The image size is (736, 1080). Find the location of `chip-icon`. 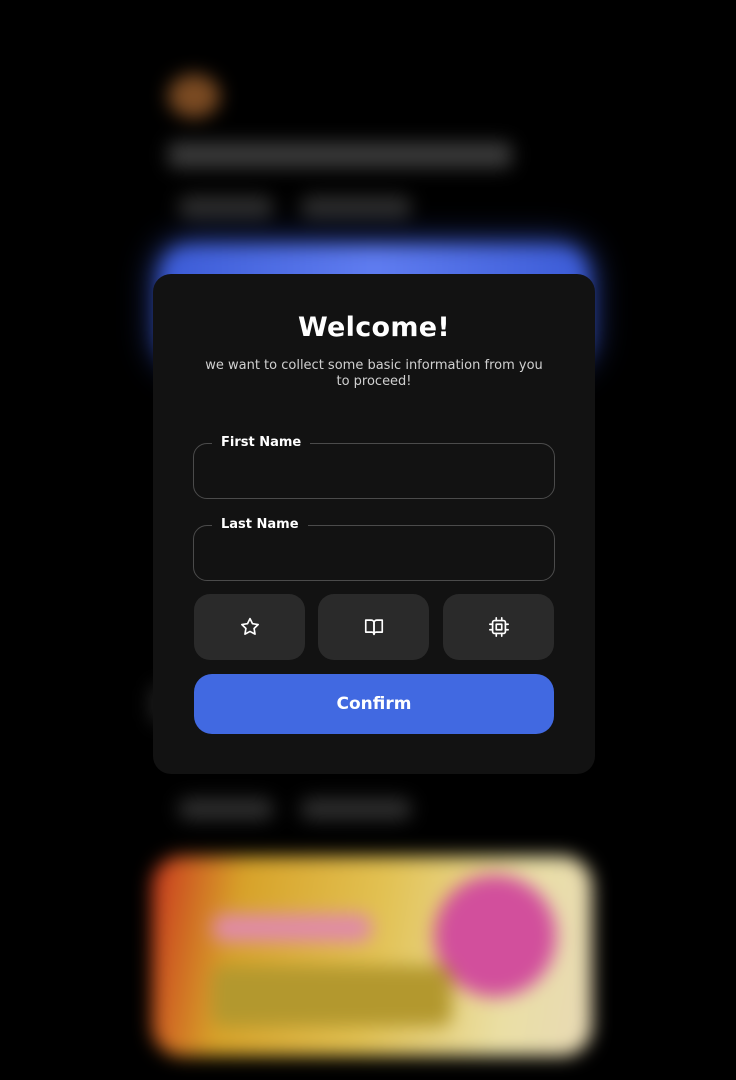

chip-icon is located at coordinates (498, 627).